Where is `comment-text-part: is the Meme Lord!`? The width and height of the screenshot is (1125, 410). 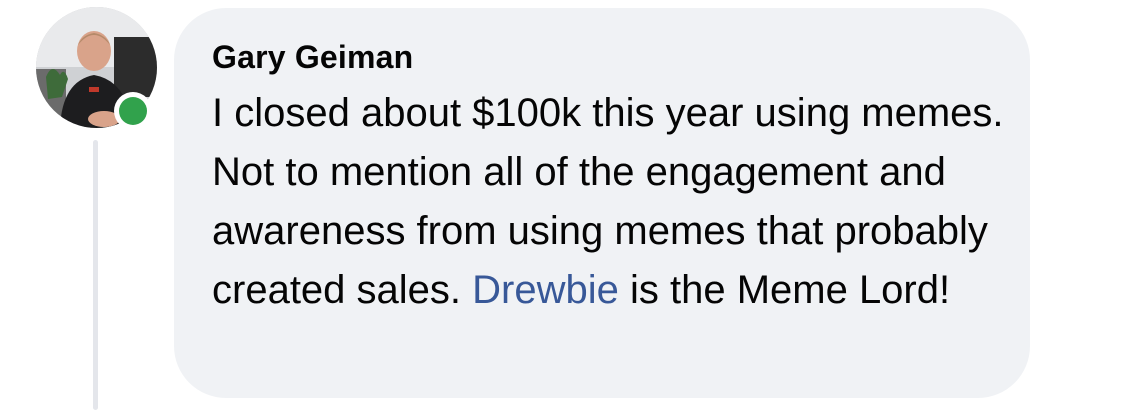 comment-text-part: is the Meme Lord! is located at coordinates (784, 290).